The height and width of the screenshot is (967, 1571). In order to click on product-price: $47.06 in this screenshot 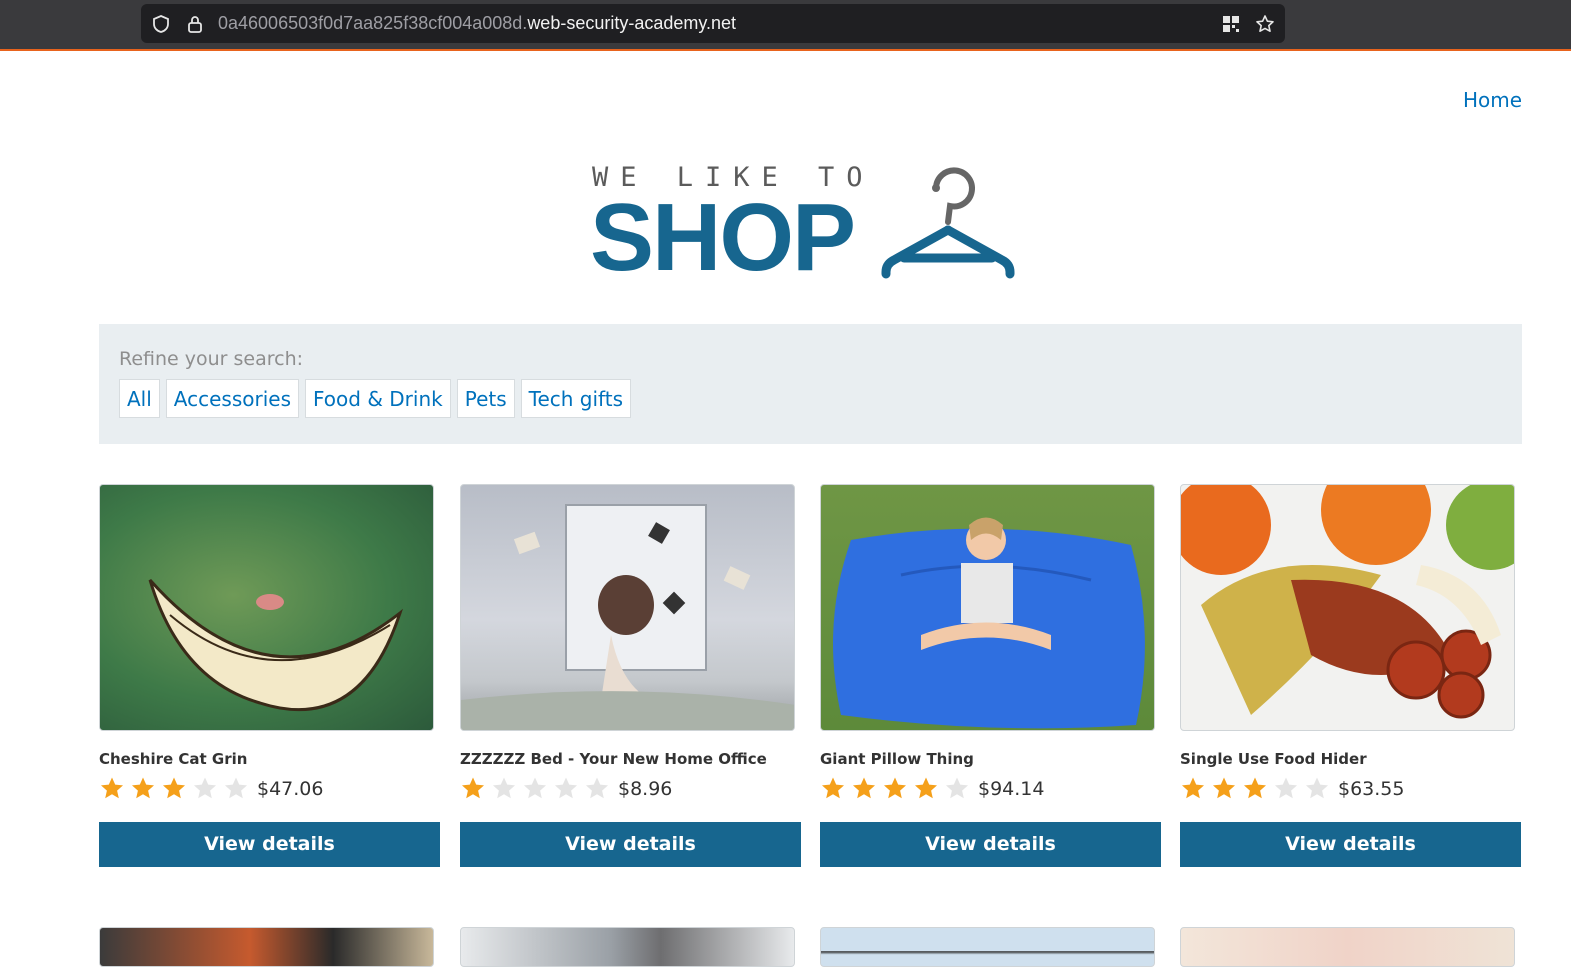, I will do `click(290, 789)`.